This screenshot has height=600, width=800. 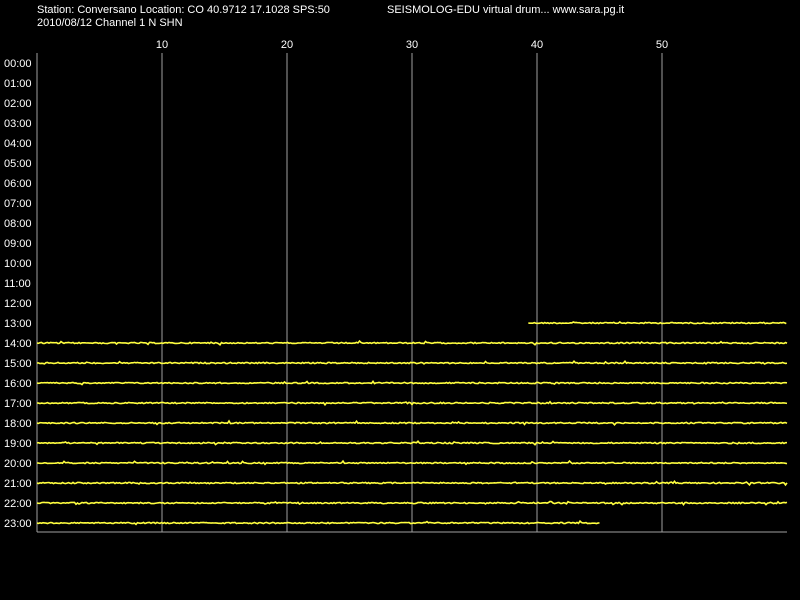 I want to click on y-hour-label: 11:00, so click(x=17, y=284).